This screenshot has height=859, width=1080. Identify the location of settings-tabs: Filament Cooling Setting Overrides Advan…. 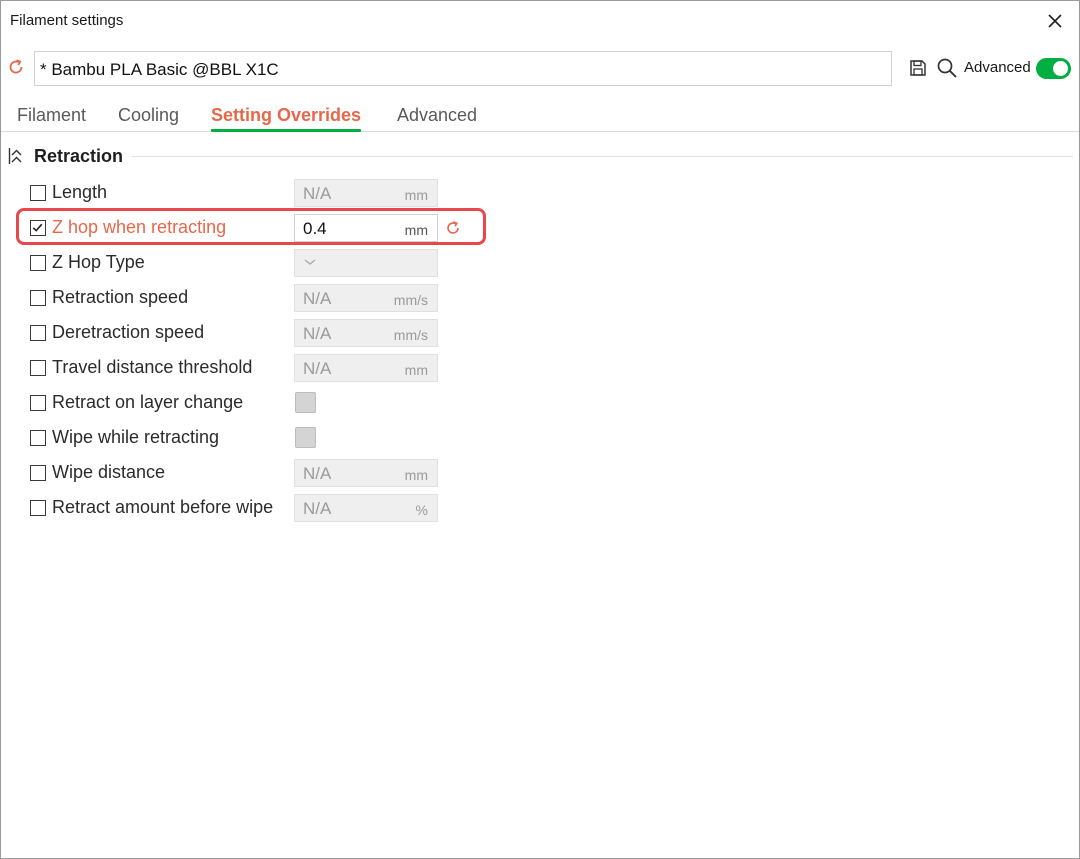
(540, 116).